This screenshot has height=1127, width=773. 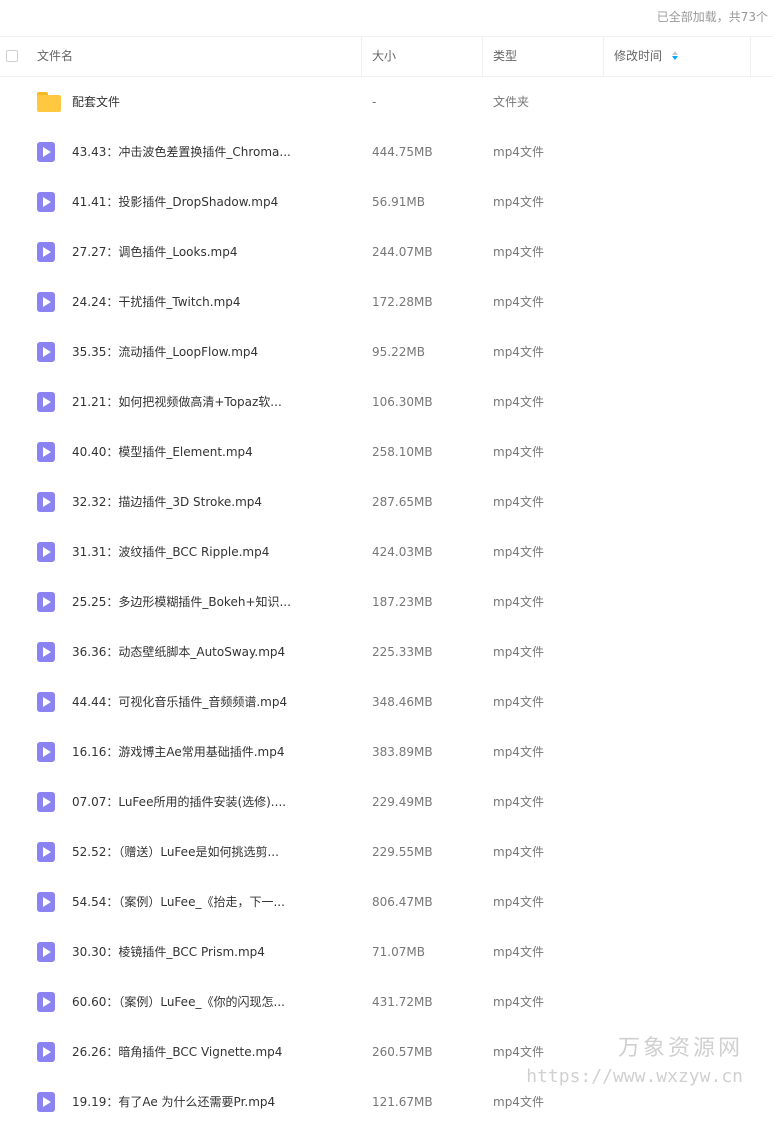 What do you see at coordinates (402, 152) in the screenshot?
I see `file-size: 444.75MB` at bounding box center [402, 152].